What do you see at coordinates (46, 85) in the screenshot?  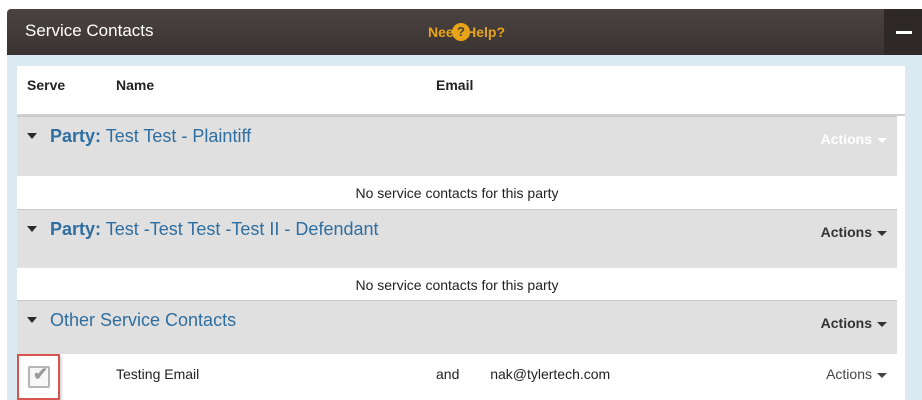 I see `column-header-serve: Serve` at bounding box center [46, 85].